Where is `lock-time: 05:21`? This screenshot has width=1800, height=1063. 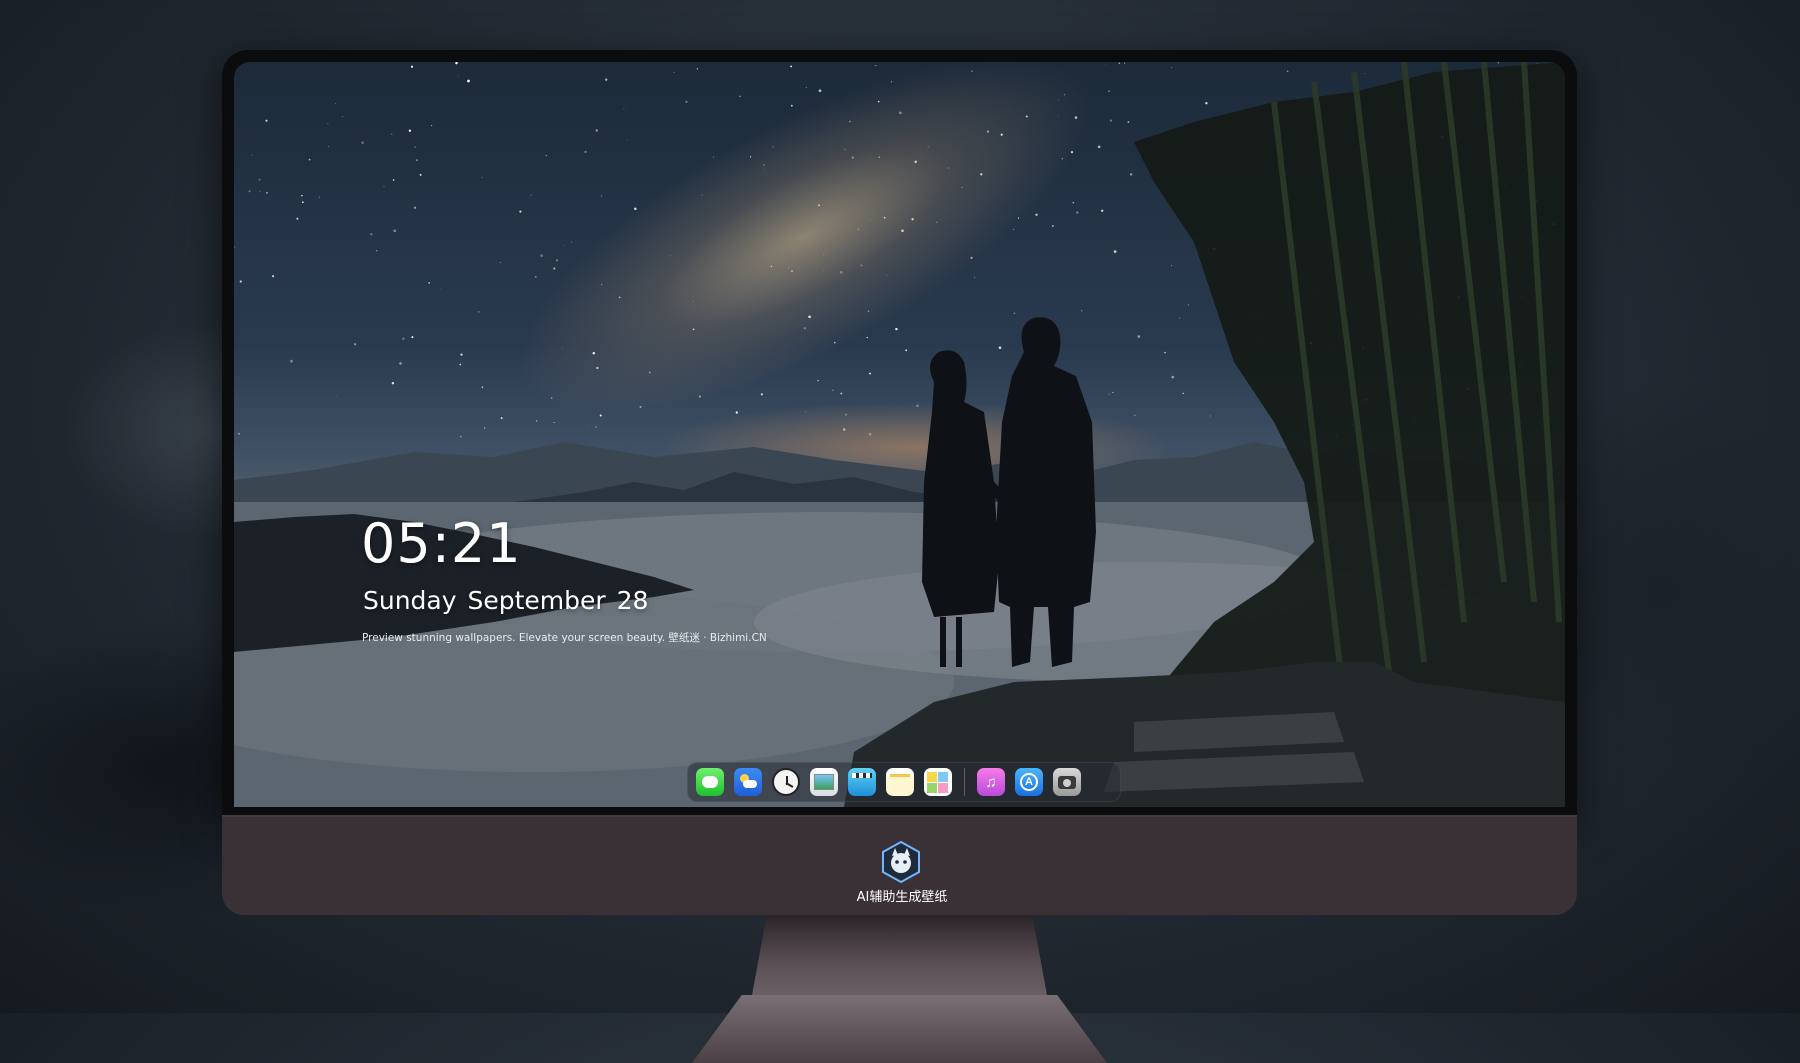 lock-time: 05:21 is located at coordinates (441, 543).